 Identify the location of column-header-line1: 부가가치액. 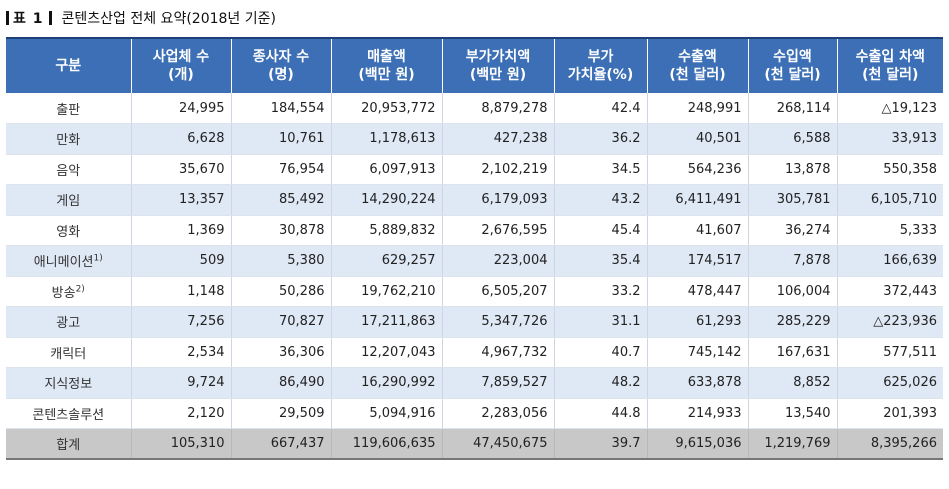
(498, 57).